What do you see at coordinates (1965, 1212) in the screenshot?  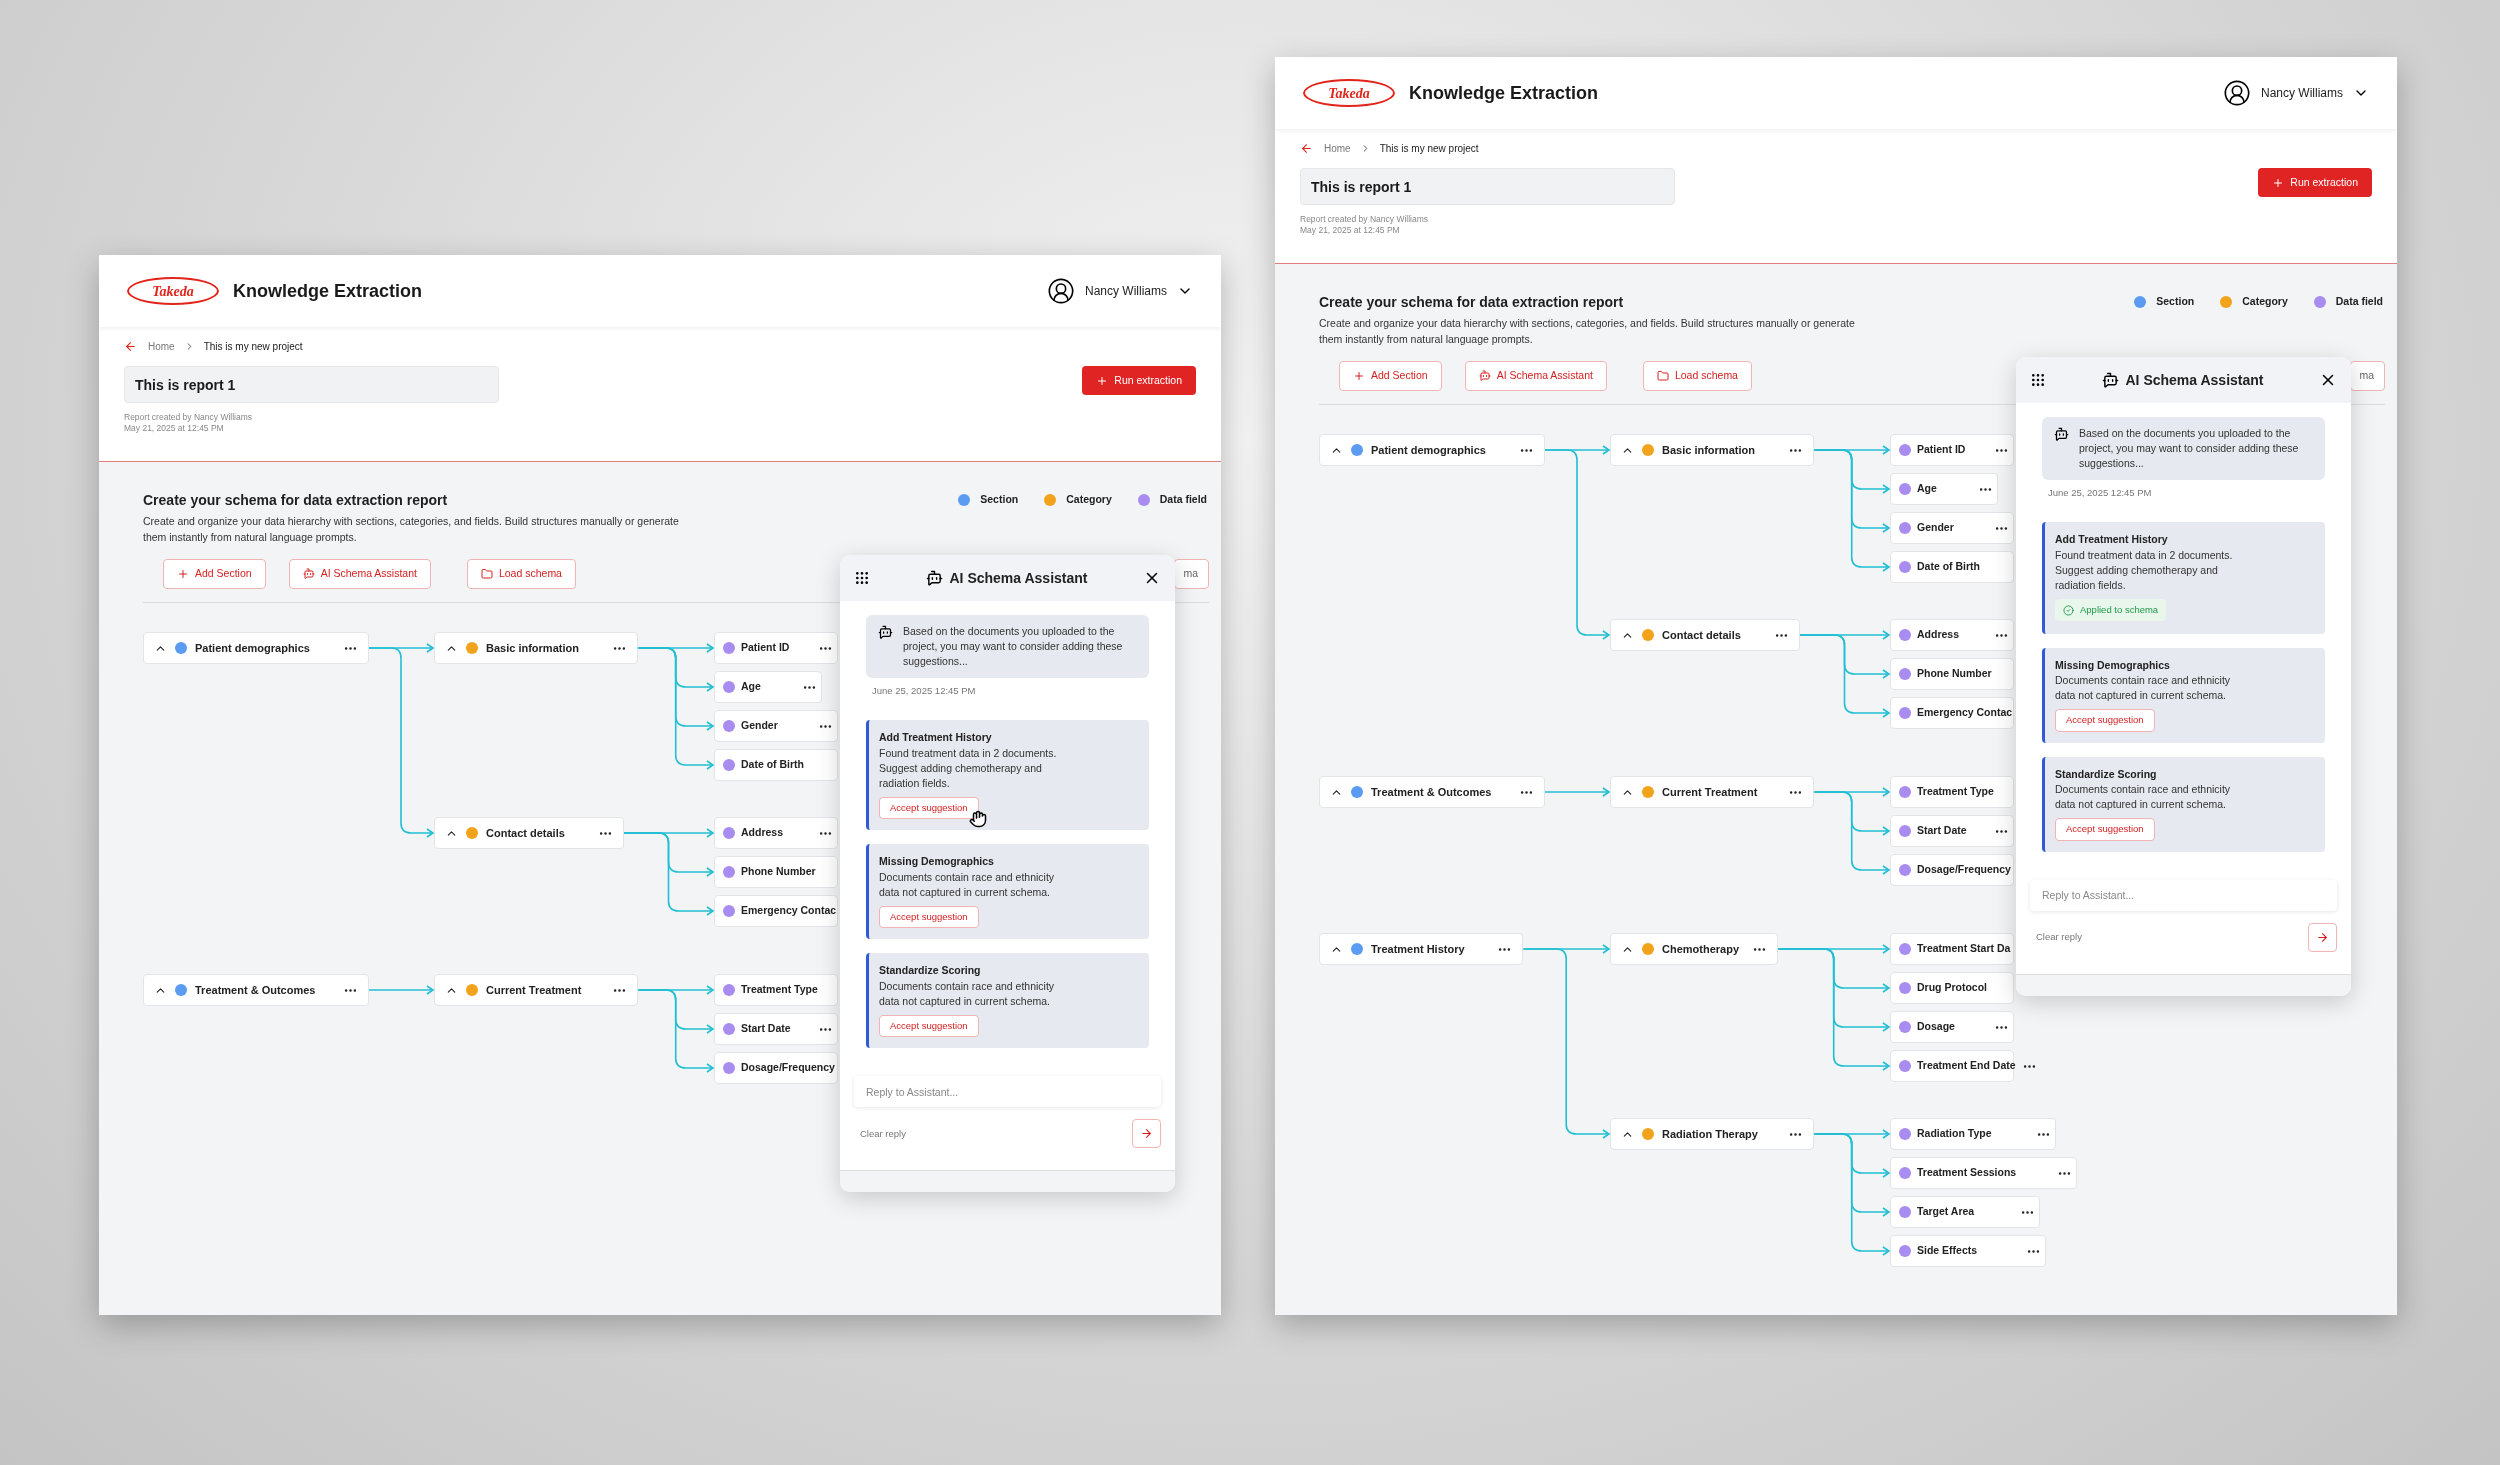 I see `field-node: Target Area` at bounding box center [1965, 1212].